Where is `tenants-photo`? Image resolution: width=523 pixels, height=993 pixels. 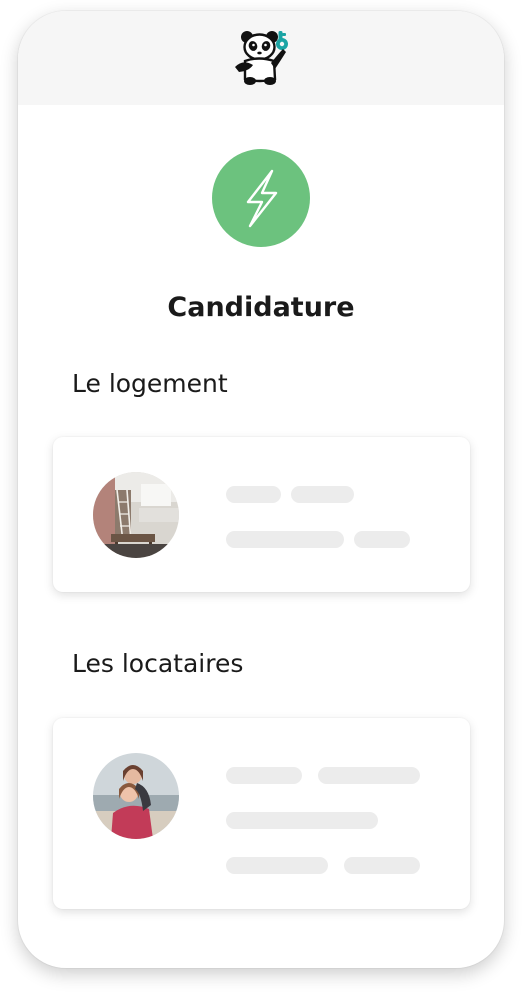
tenants-photo is located at coordinates (136, 796).